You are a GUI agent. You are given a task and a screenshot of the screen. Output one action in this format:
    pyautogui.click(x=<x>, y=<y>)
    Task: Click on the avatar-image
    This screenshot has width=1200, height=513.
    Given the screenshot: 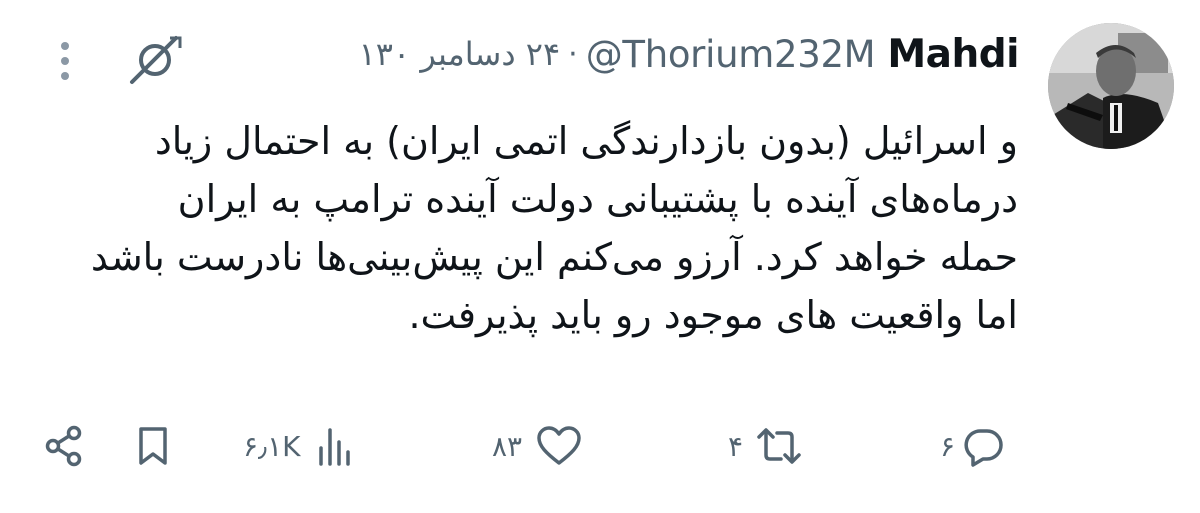 What is the action you would take?
    pyautogui.click(x=1111, y=86)
    